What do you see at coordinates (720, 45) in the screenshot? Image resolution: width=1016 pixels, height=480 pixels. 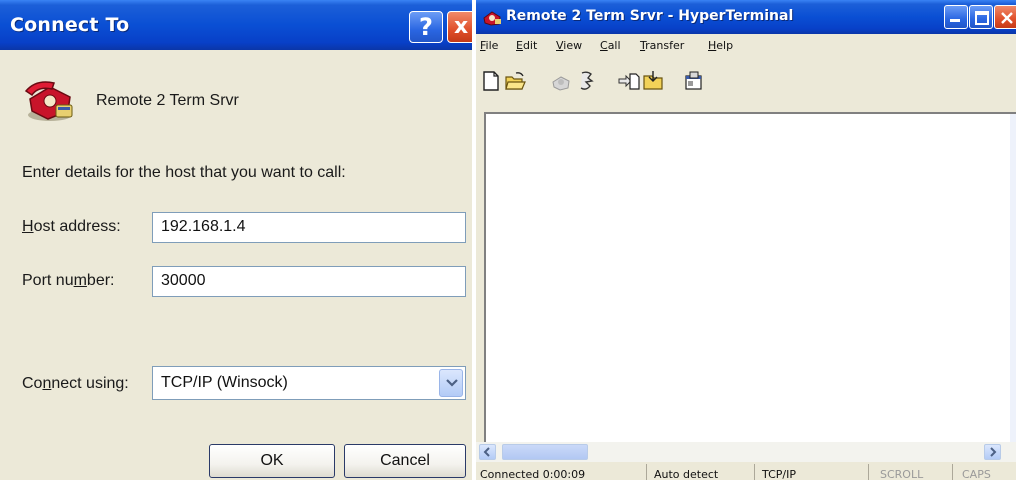 I see `menu-help: Help` at bounding box center [720, 45].